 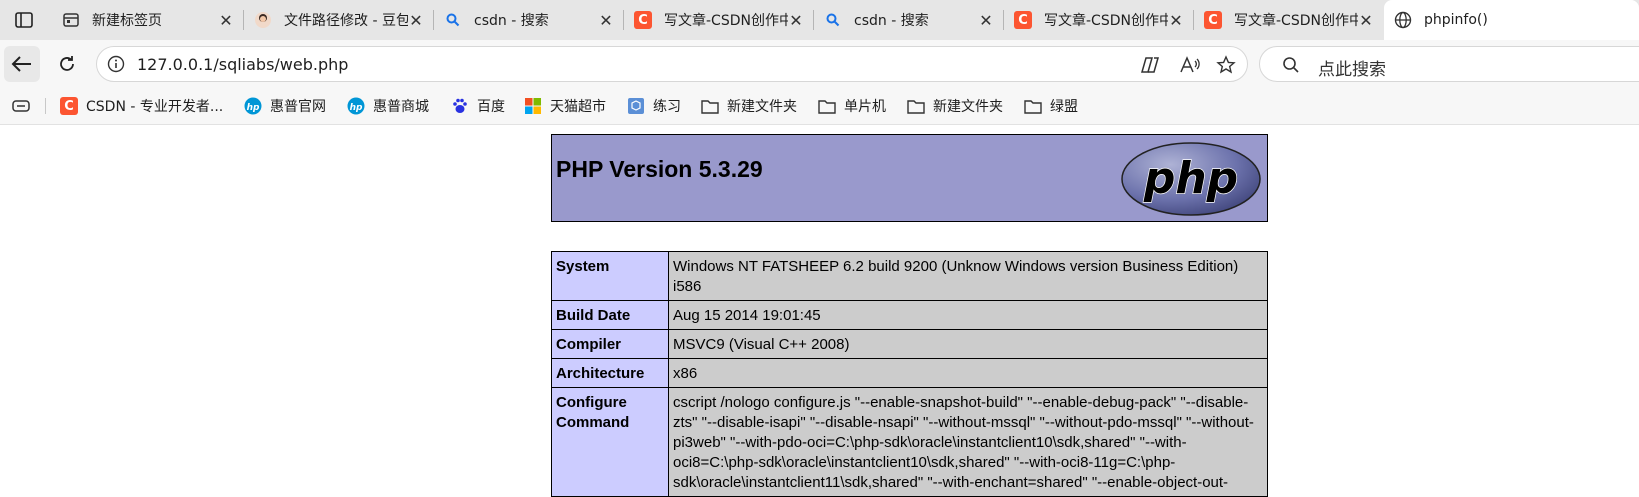 What do you see at coordinates (24, 20) in the screenshot?
I see `tab-actions-icon` at bounding box center [24, 20].